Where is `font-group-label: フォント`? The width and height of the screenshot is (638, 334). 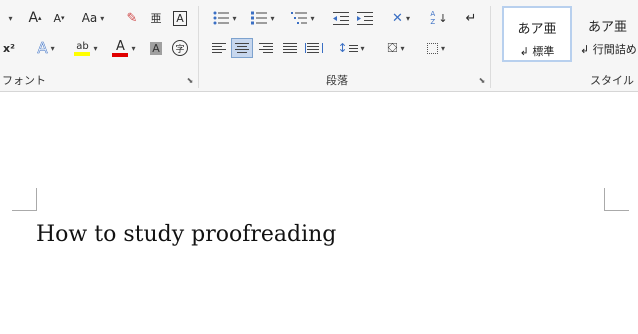 font-group-label: フォント is located at coordinates (24, 80).